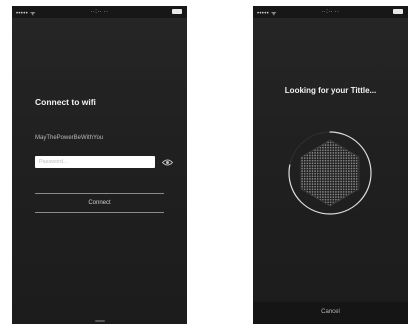  What do you see at coordinates (69, 138) in the screenshot?
I see `network-name: MayThePowerBeWithYou` at bounding box center [69, 138].